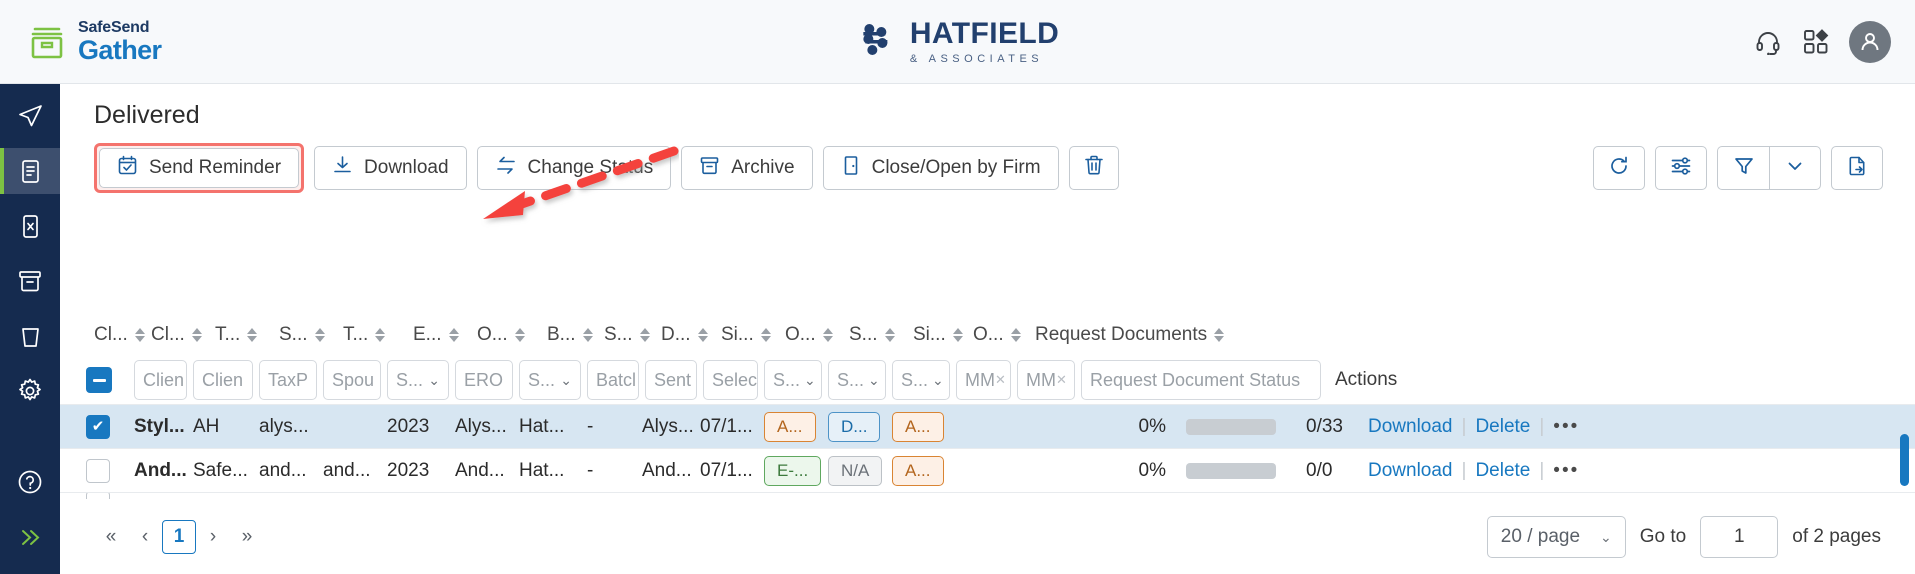  I want to click on calendar-check-icon, so click(127, 168).